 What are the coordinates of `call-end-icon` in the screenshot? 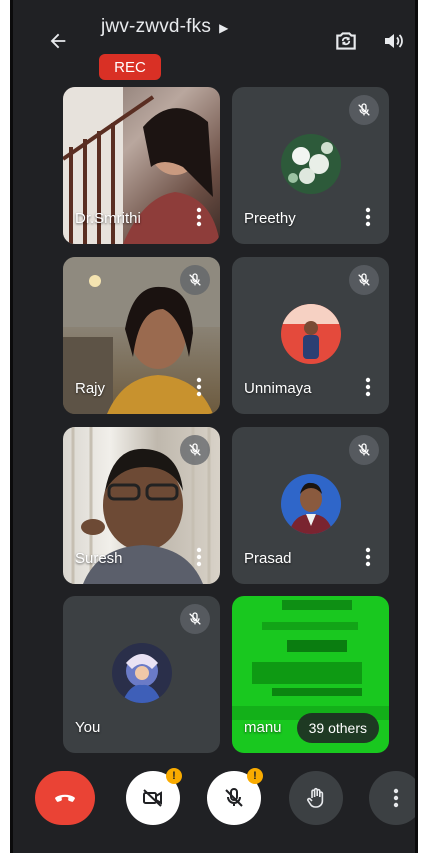 It's located at (65, 798).